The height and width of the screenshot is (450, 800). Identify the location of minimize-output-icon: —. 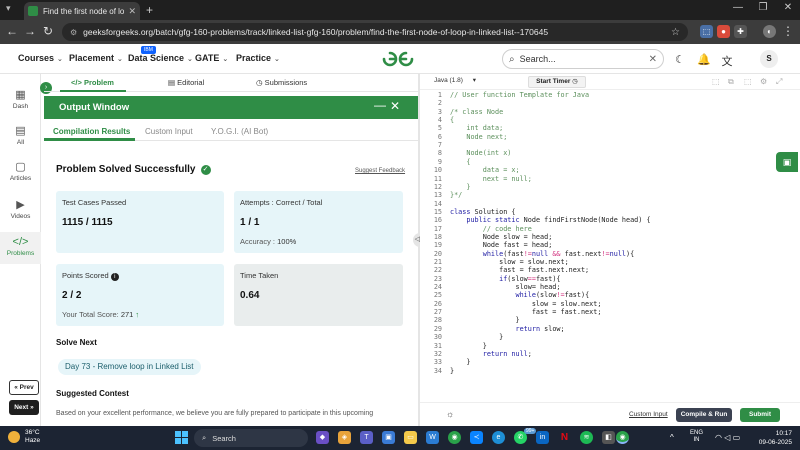
(380, 105).